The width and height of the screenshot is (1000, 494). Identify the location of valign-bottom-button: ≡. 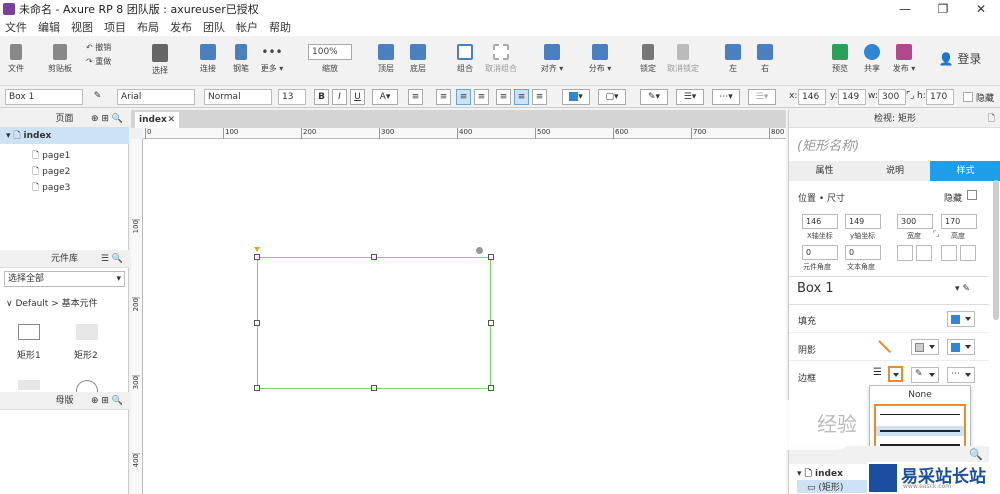
(539, 97).